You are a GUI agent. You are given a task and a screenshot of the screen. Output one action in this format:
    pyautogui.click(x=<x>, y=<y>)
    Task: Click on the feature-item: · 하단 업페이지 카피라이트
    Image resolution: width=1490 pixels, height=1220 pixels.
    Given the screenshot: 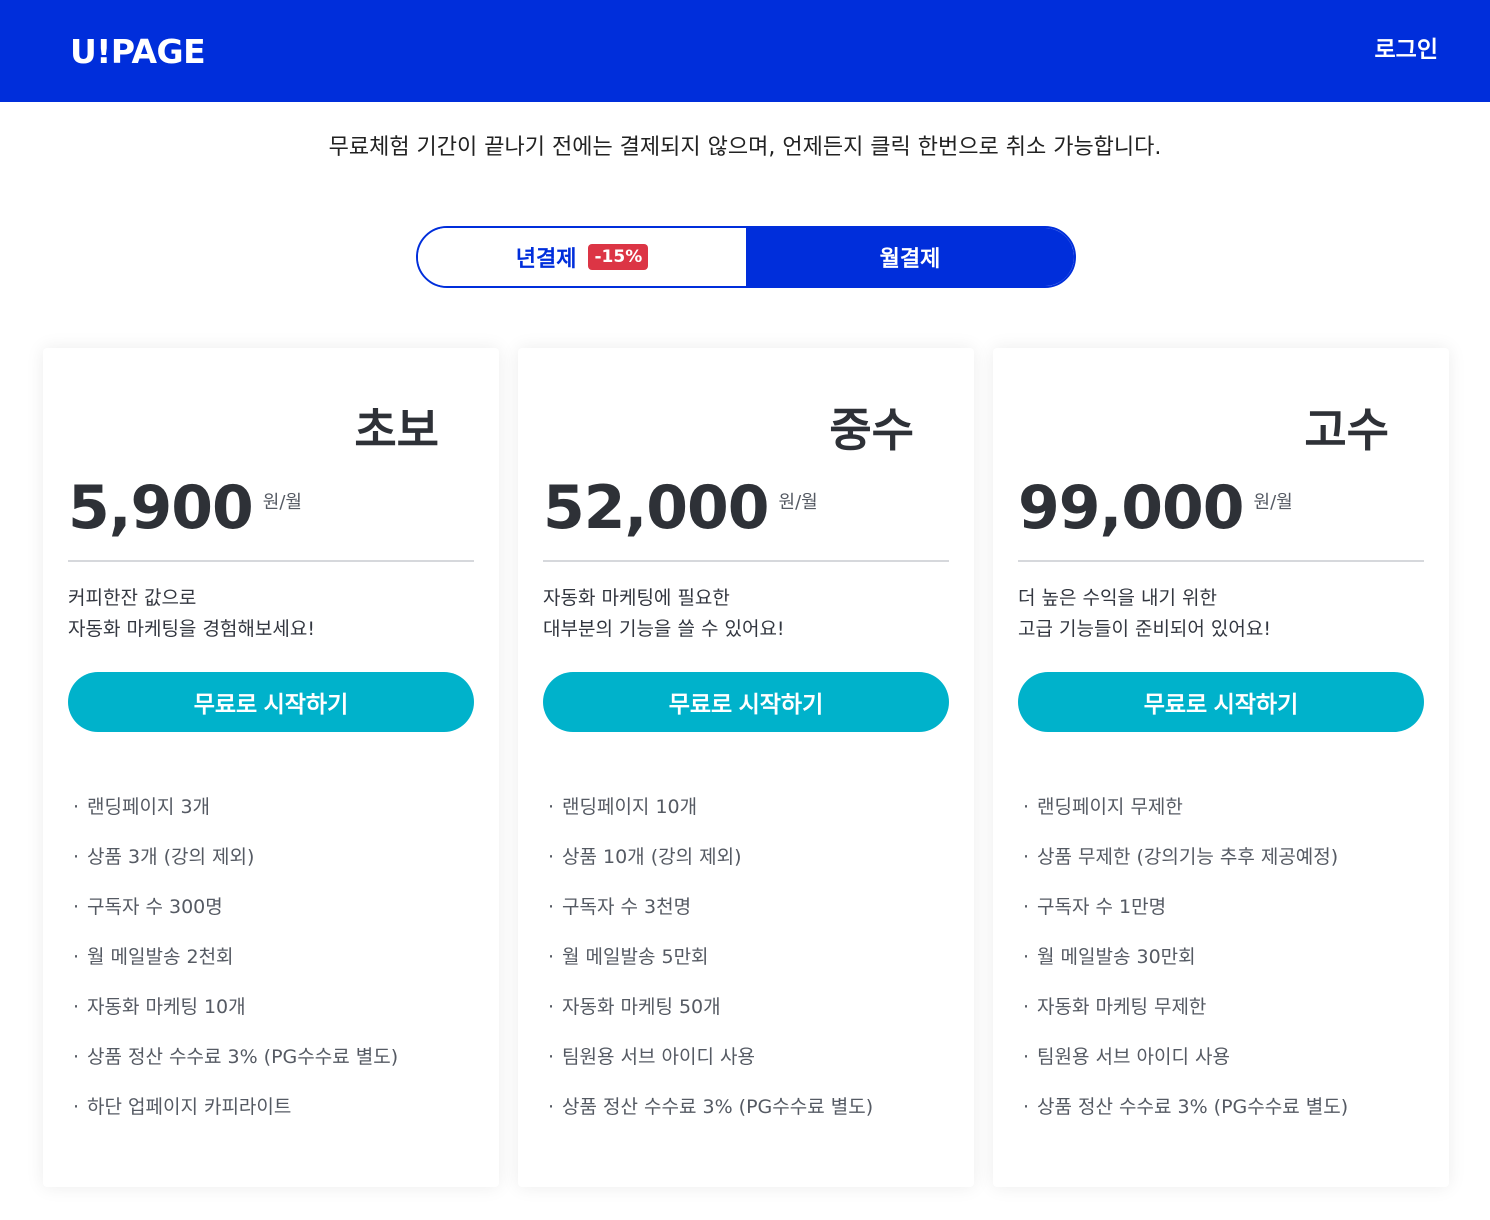 What is the action you would take?
    pyautogui.click(x=235, y=1115)
    